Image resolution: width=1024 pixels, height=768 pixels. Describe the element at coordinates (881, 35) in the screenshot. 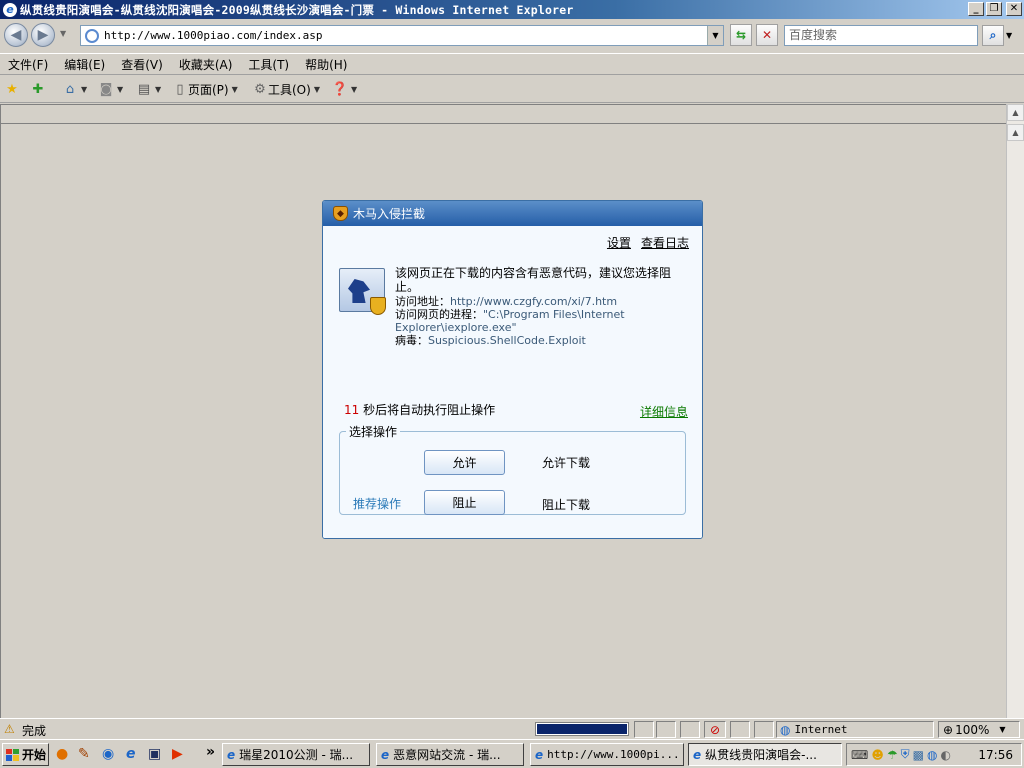

I see `search-input: 百度搜索` at that location.